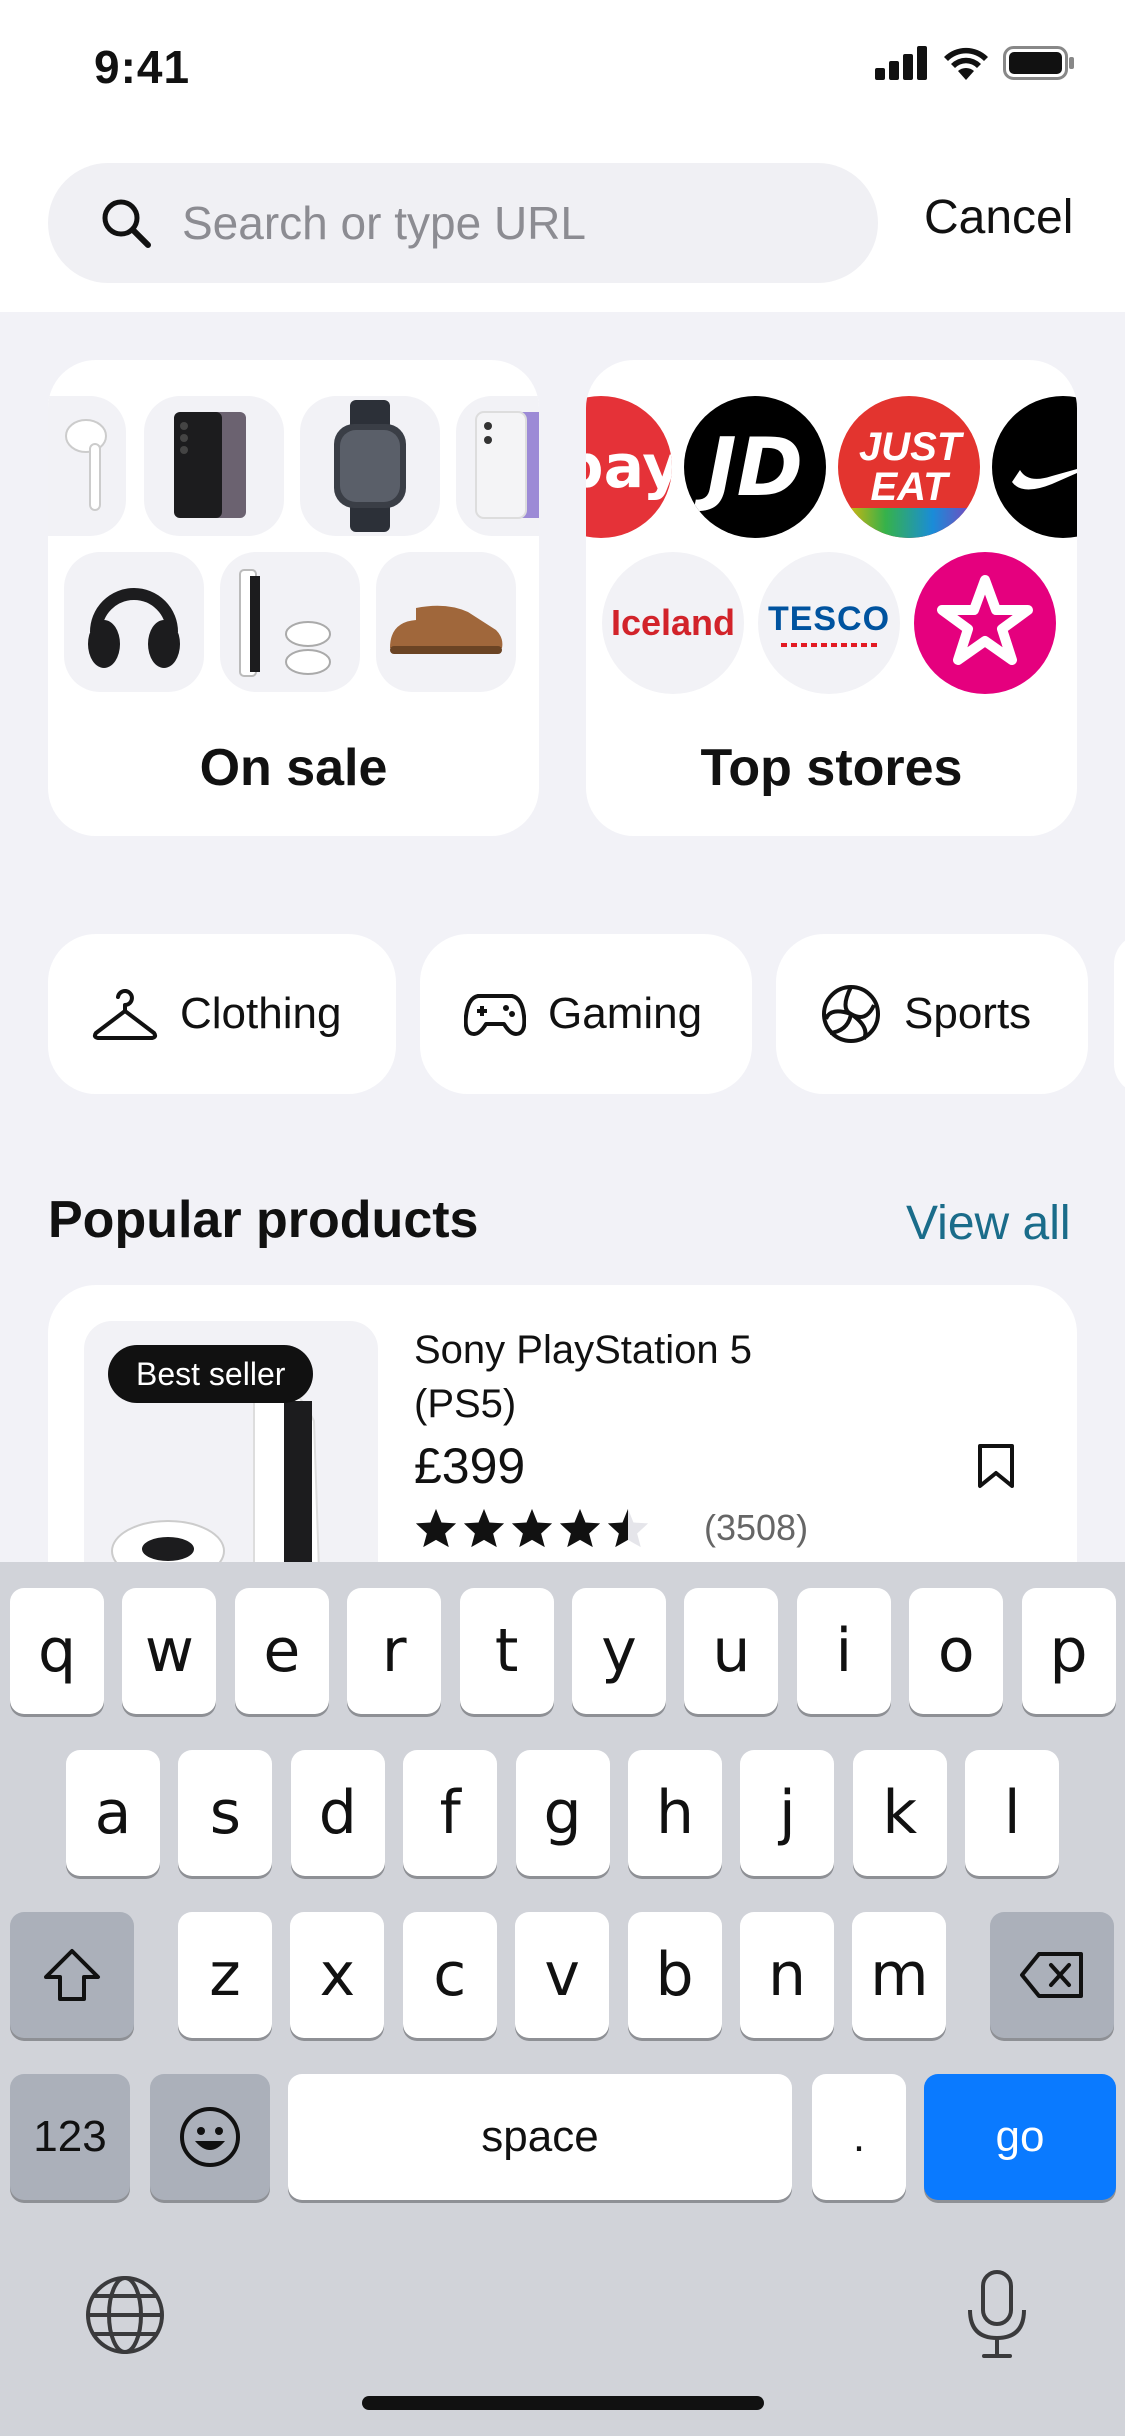 The width and height of the screenshot is (1125, 2436). I want to click on on-sale-card: On sale, so click(293, 598).